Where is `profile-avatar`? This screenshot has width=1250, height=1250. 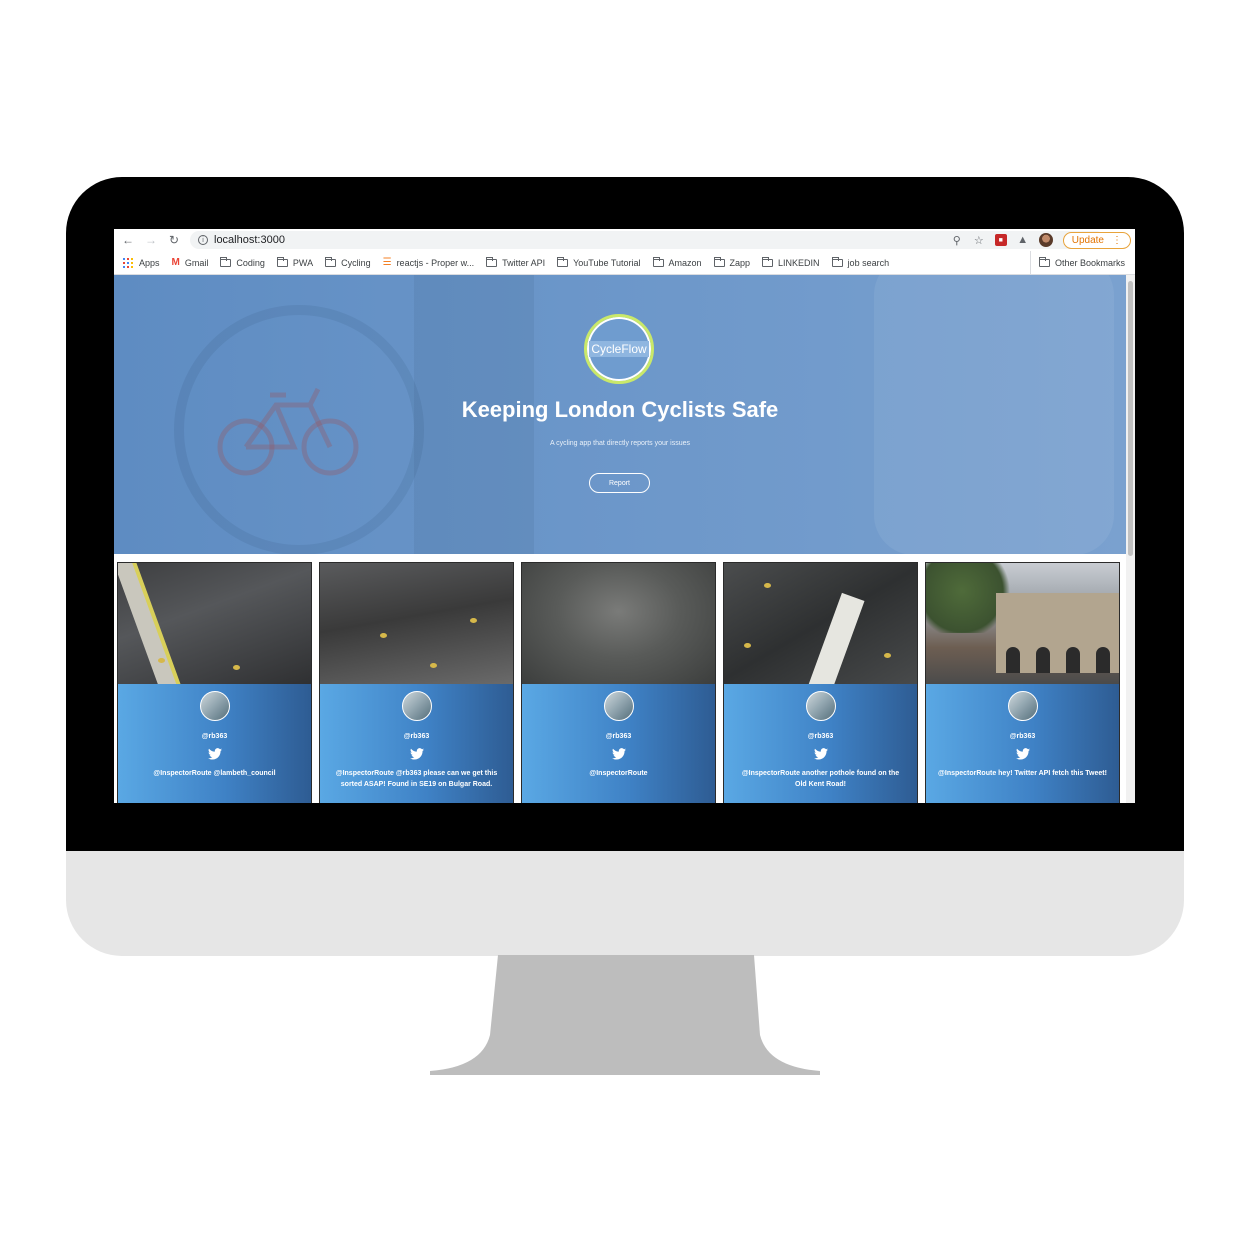
profile-avatar is located at coordinates (1045, 240).